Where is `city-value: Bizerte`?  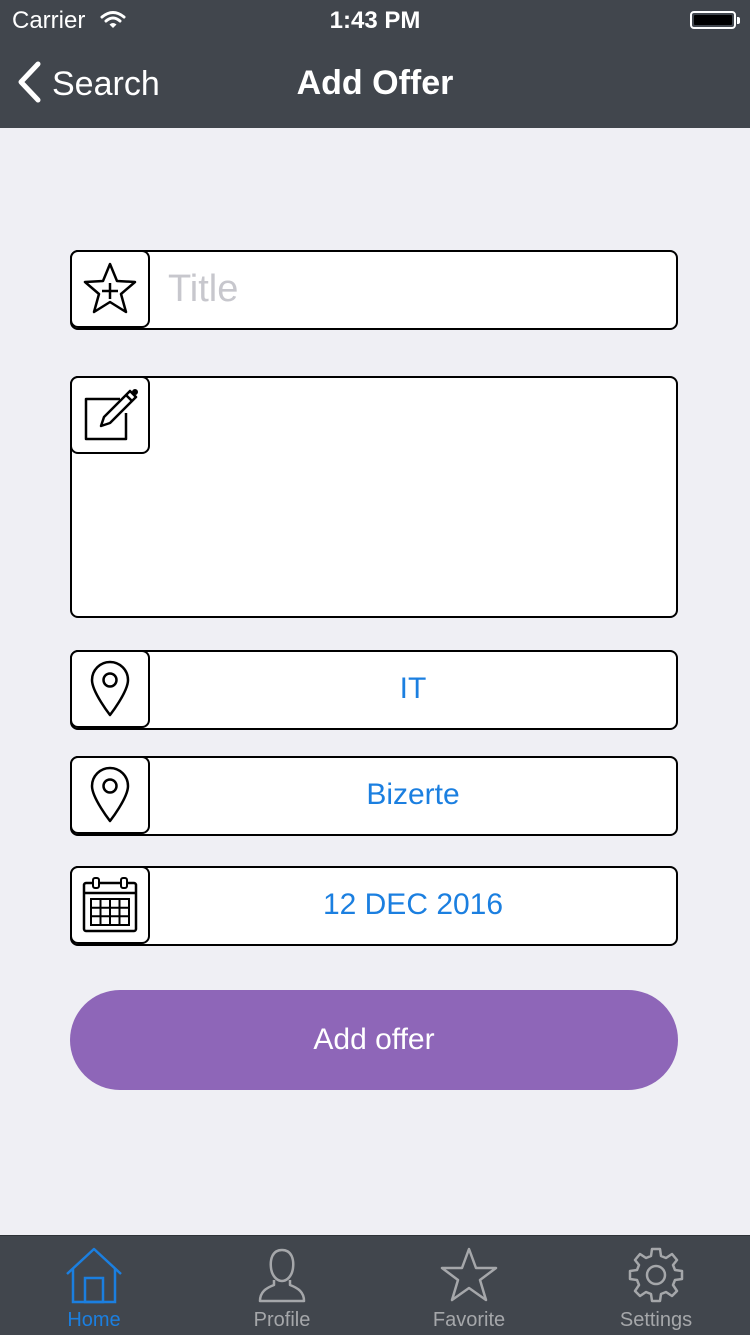 city-value: Bizerte is located at coordinates (413, 794).